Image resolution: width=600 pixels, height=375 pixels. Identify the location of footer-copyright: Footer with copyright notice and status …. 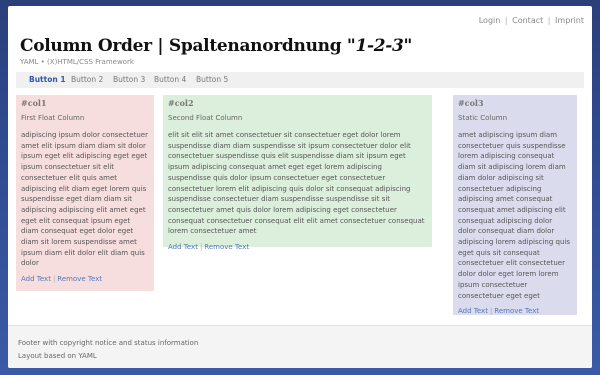
(108, 343).